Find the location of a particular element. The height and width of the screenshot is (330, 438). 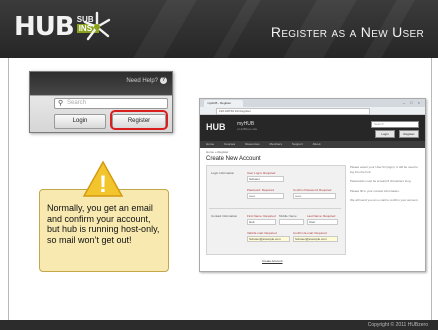

browser-tab: myHUB - Register is located at coordinates (223, 103).